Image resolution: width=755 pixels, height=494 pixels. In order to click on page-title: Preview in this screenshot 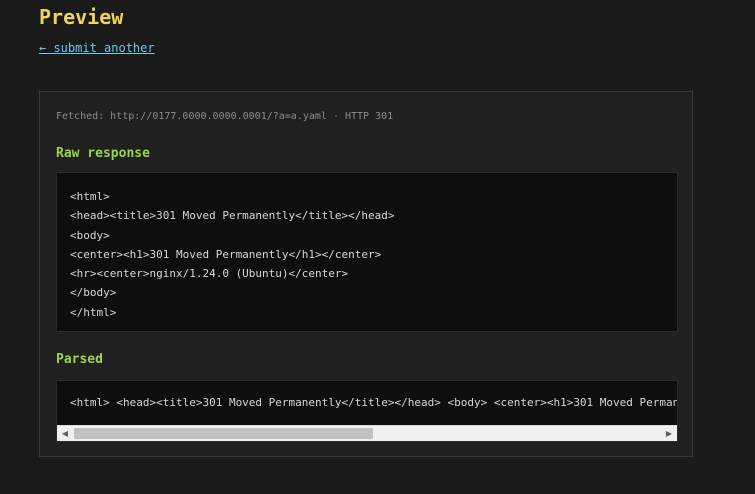, I will do `click(81, 17)`.